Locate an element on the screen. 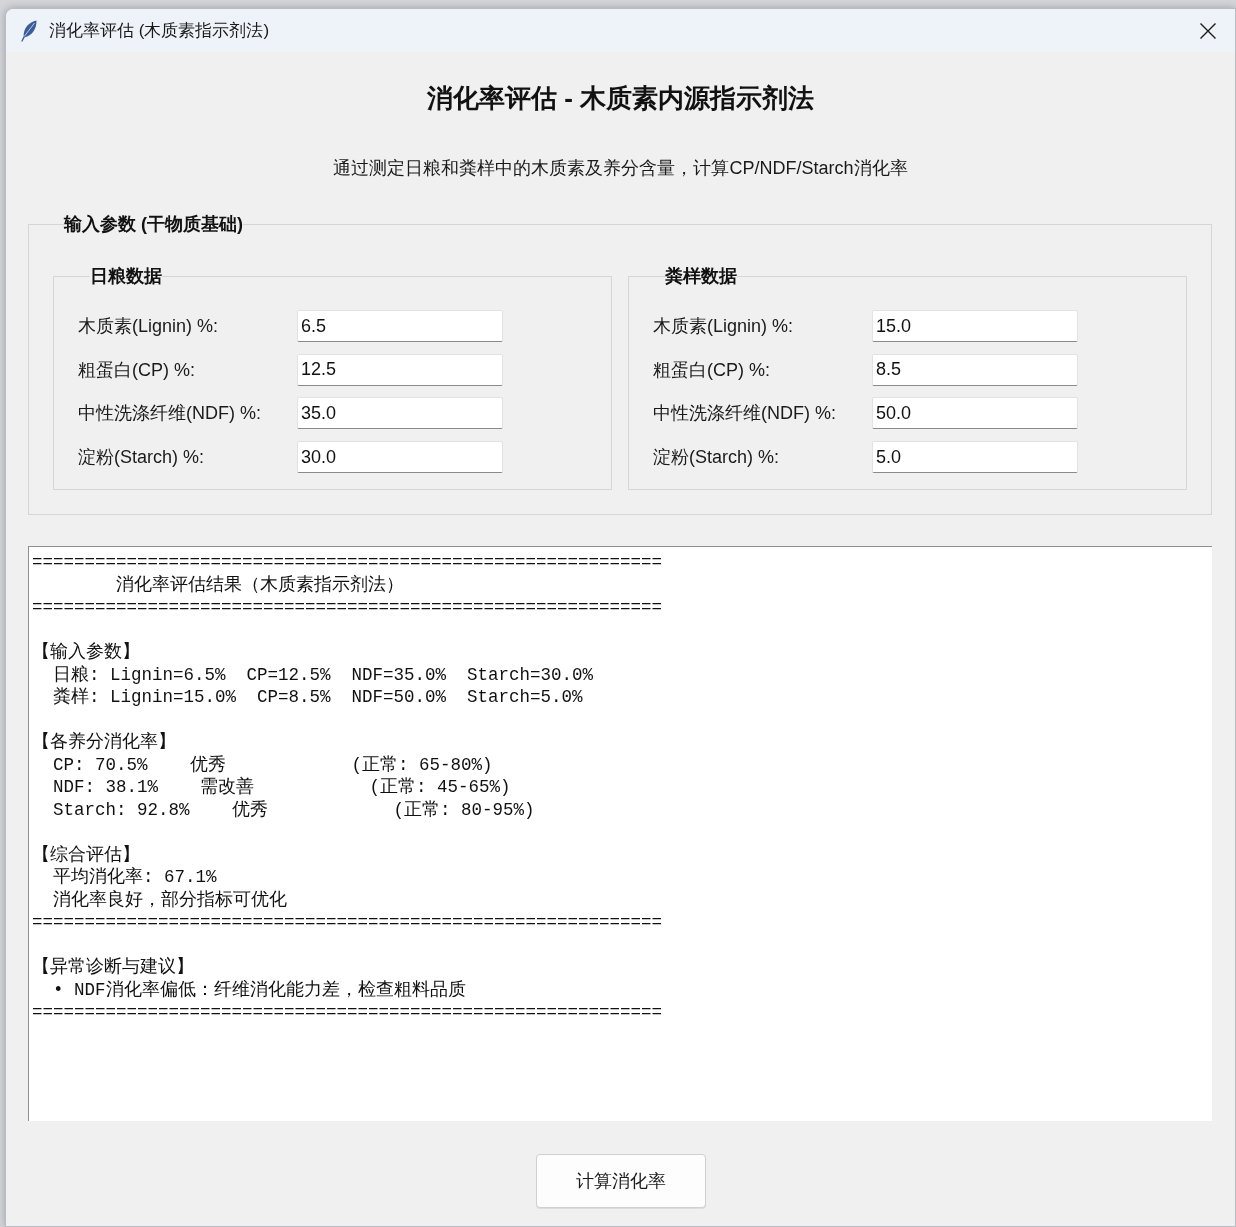 The width and height of the screenshot is (1236, 1227). feather-icon is located at coordinates (29, 30).